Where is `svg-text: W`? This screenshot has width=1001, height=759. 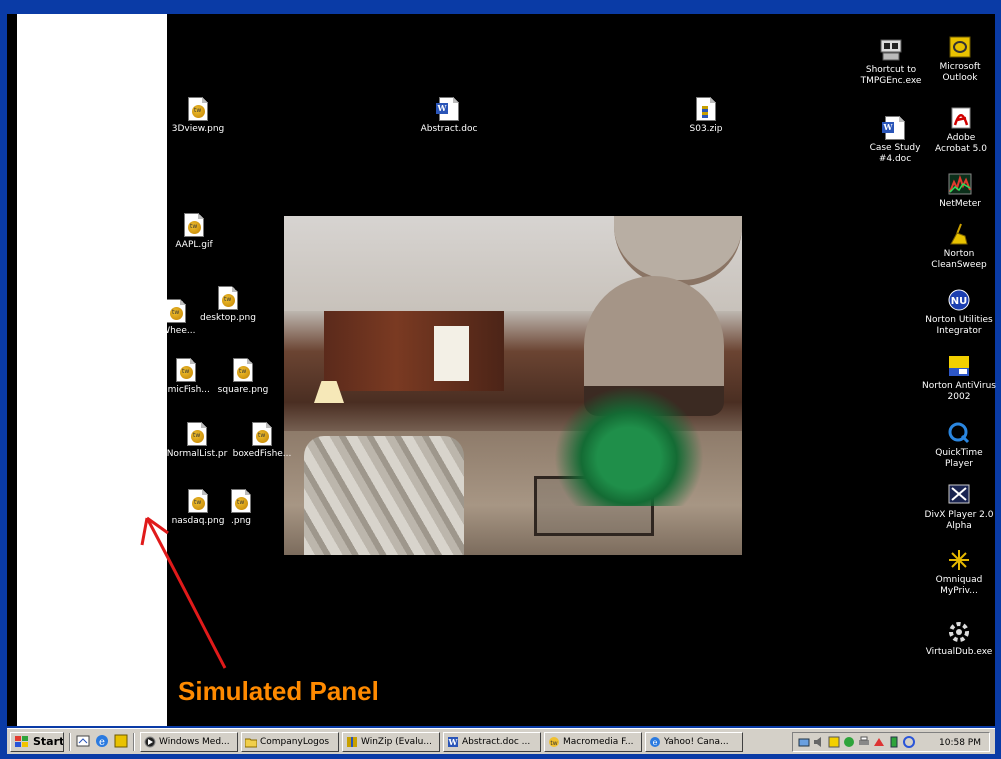 svg-text: W is located at coordinates (453, 742).